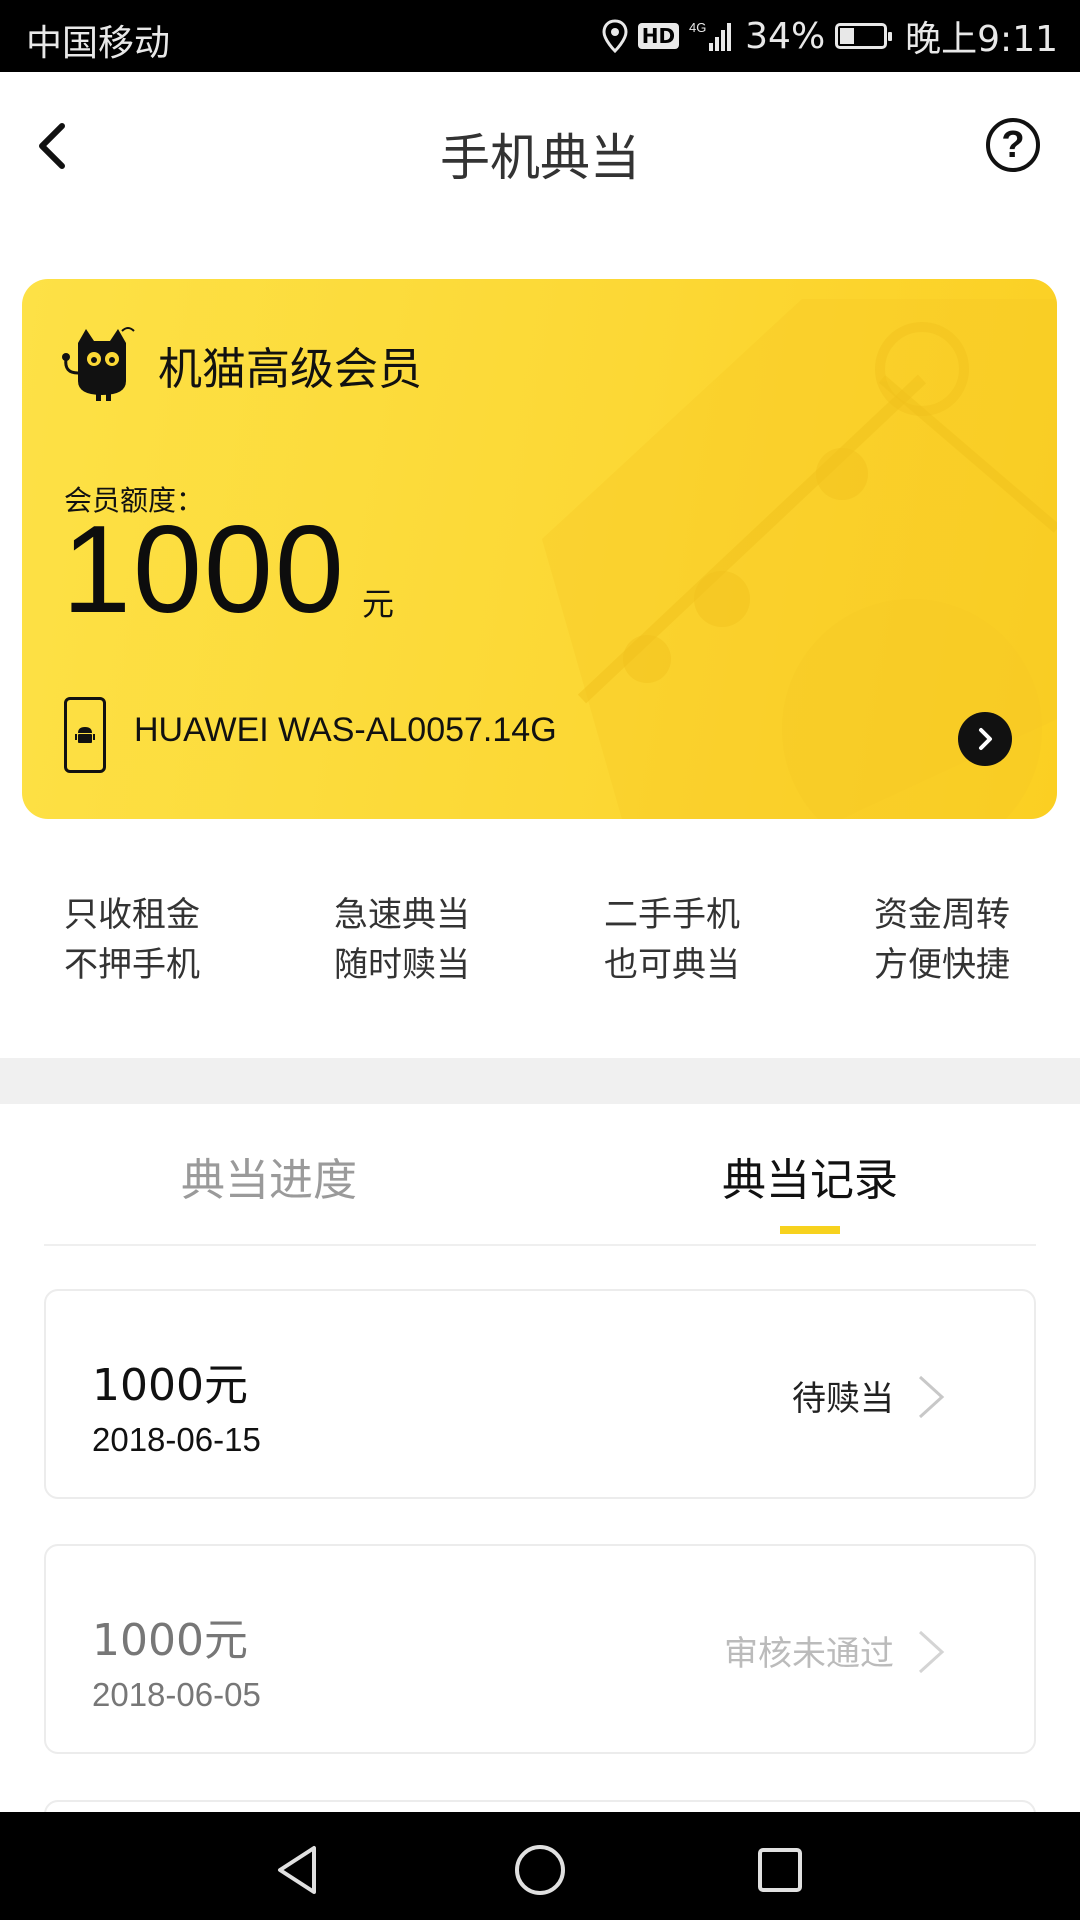 The image size is (1080, 1920). I want to click on recents-square-icon, so click(780, 1870).